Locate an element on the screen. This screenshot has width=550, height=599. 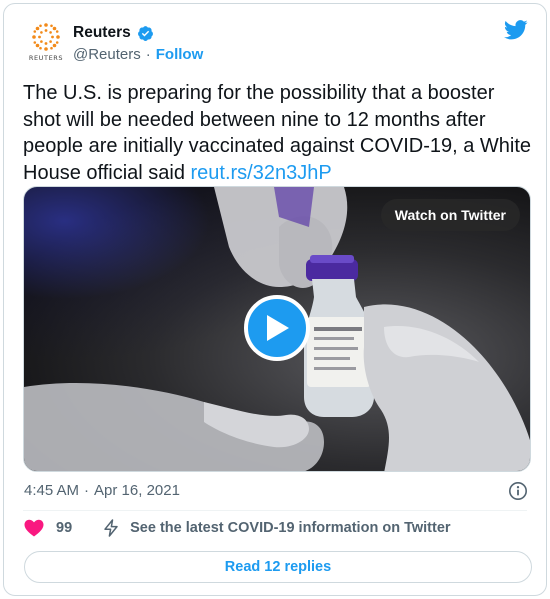
tweet-time: 4:45 AM is located at coordinates (52, 490).